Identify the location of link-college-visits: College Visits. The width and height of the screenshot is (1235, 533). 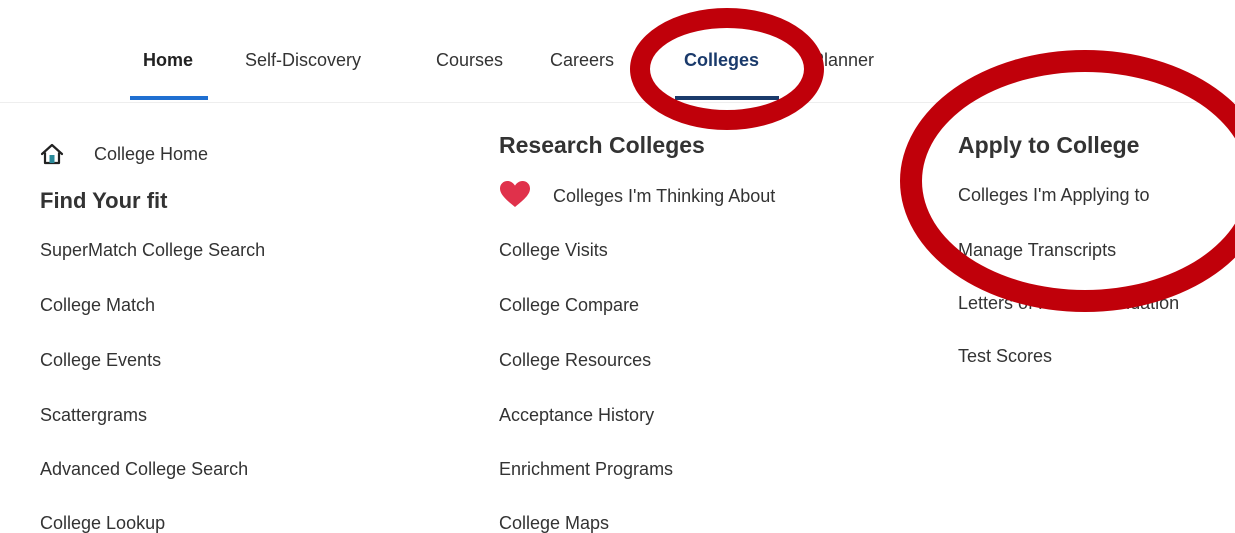
(553, 250).